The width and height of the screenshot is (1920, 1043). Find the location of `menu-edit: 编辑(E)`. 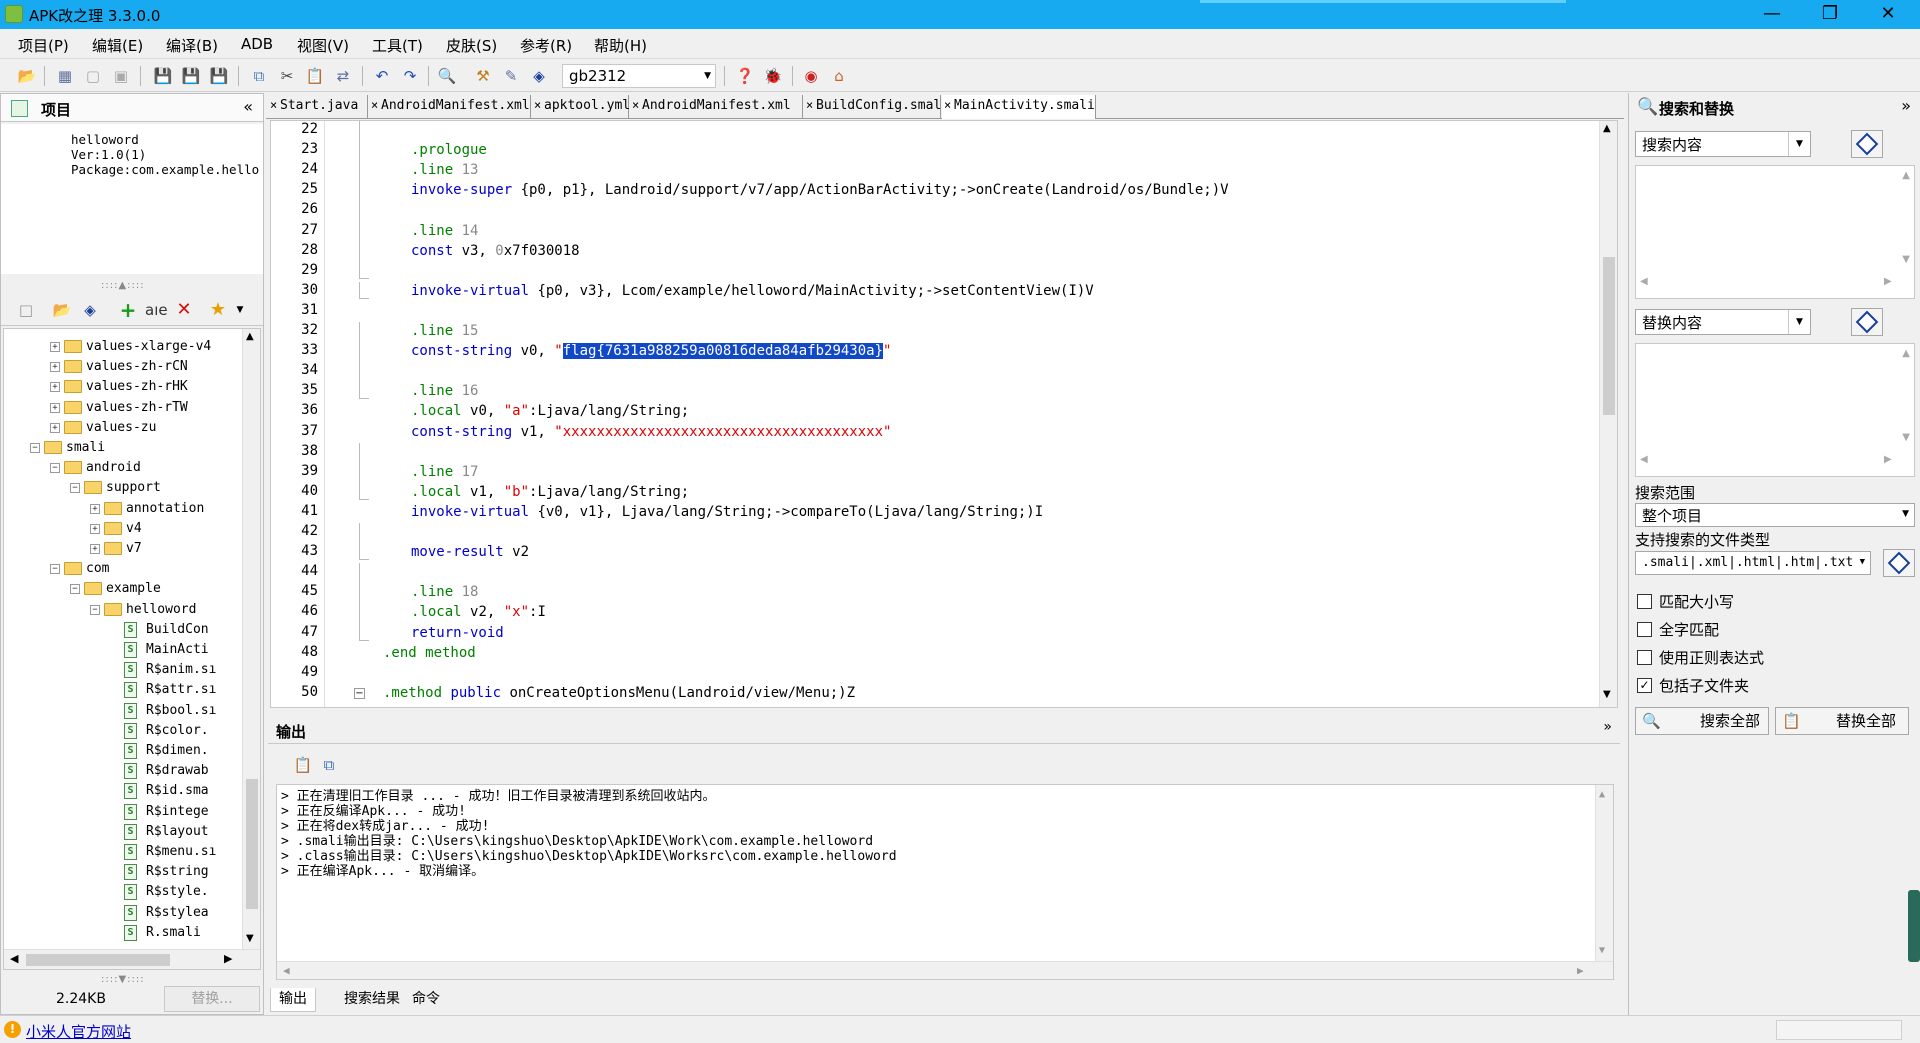

menu-edit: 编辑(E) is located at coordinates (117, 45).